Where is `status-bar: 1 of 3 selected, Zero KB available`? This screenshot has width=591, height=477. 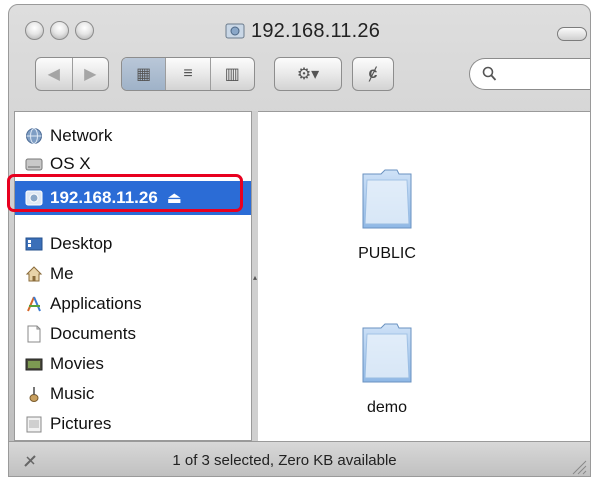
status-bar: 1 of 3 selected, Zero KB available is located at coordinates (299, 458).